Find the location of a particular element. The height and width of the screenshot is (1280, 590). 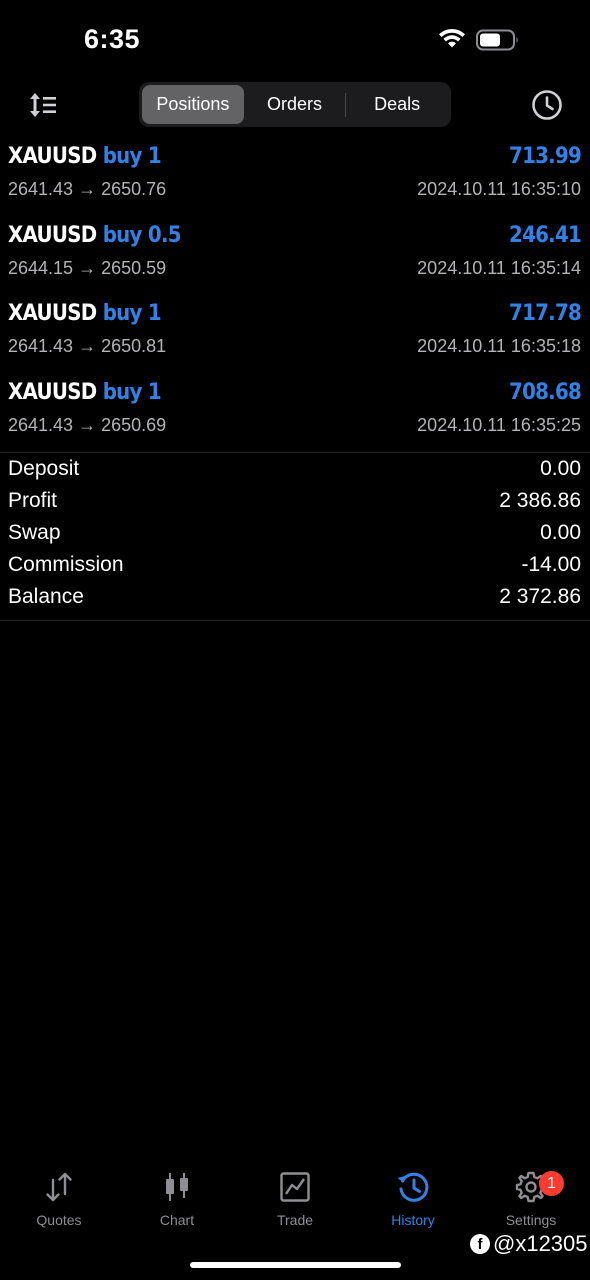

summary-row-deposit: Deposit 0.00 is located at coordinates (295, 464).